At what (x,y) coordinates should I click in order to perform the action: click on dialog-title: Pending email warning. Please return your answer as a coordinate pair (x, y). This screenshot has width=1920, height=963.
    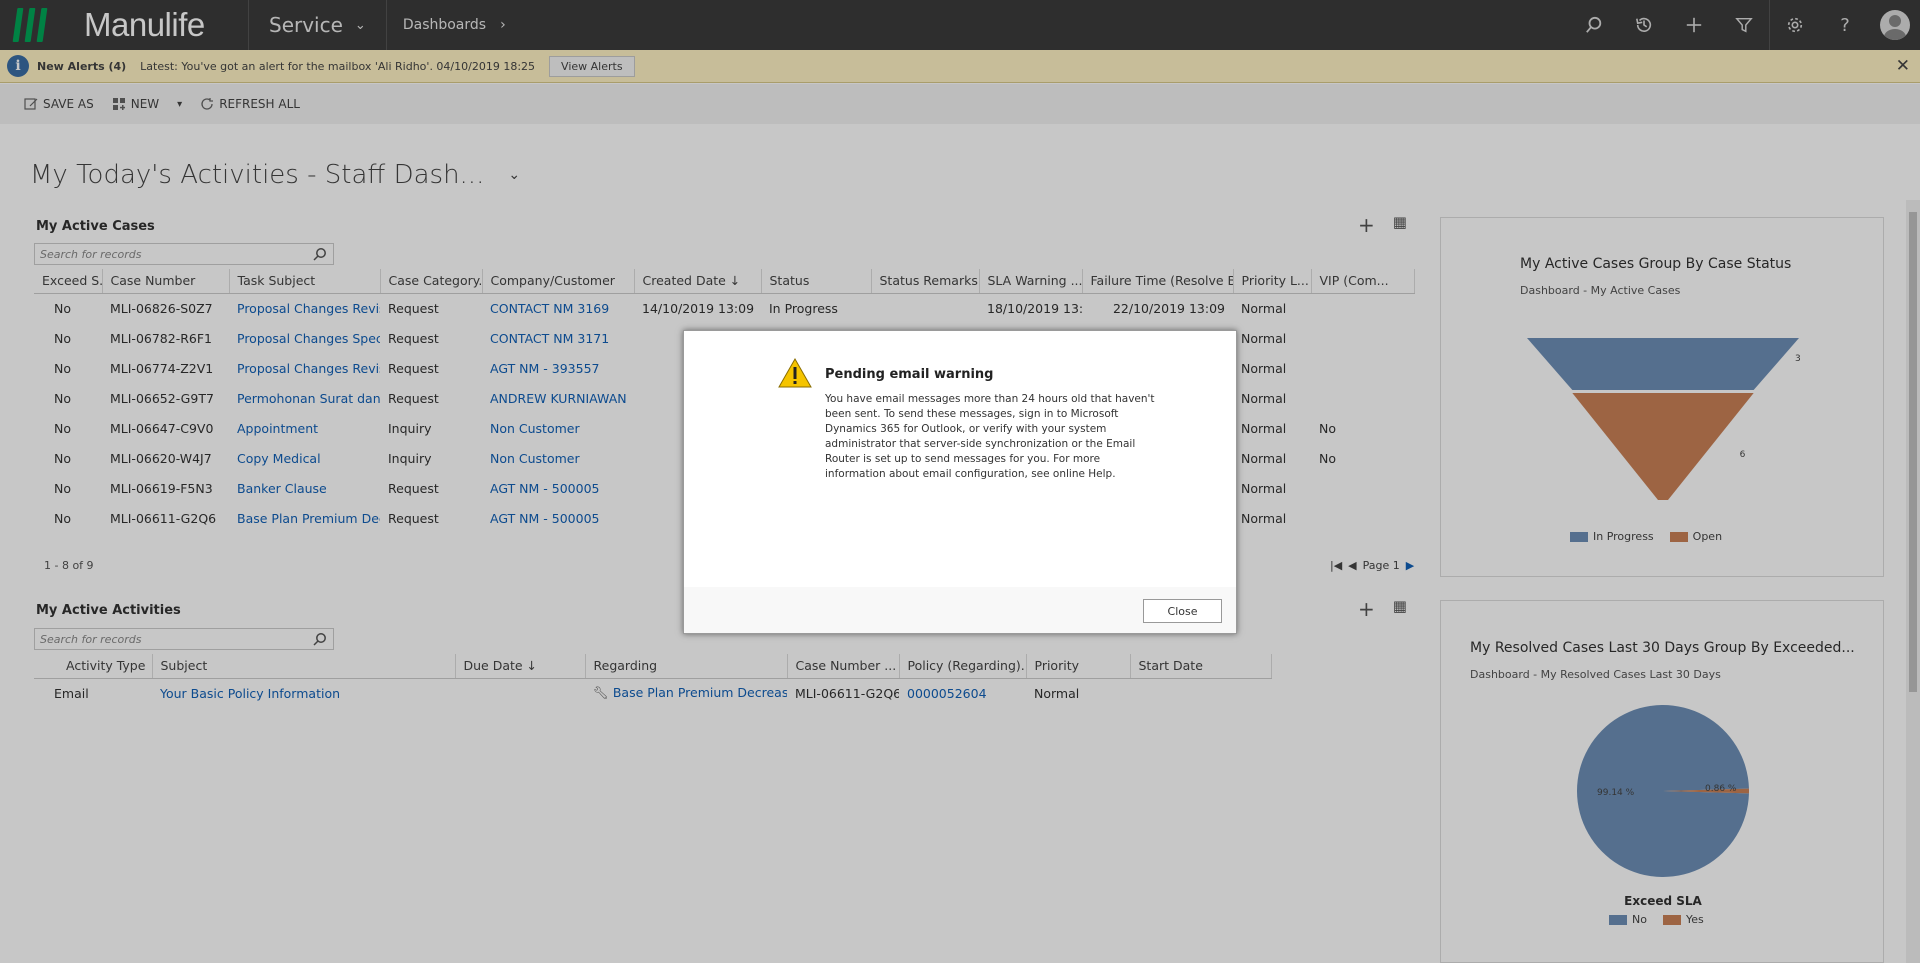
    Looking at the image, I should click on (909, 374).